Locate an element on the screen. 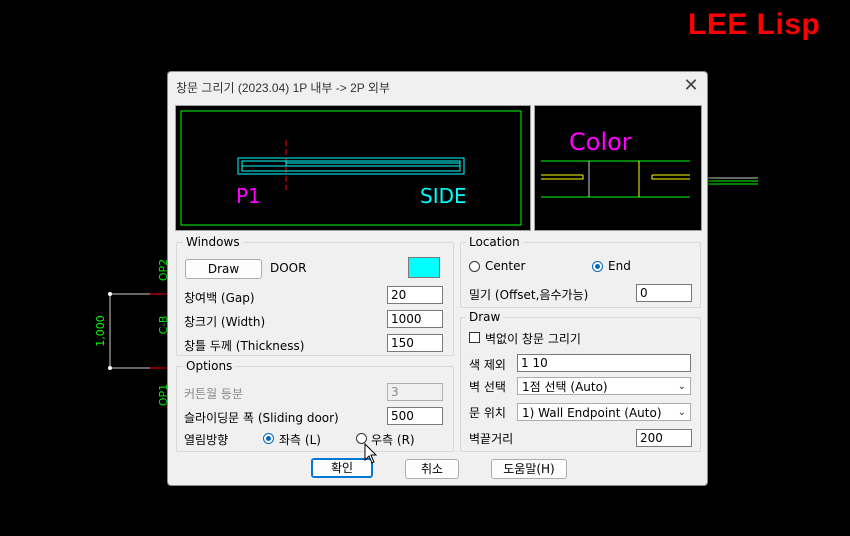  offset-input: 0 is located at coordinates (664, 293).